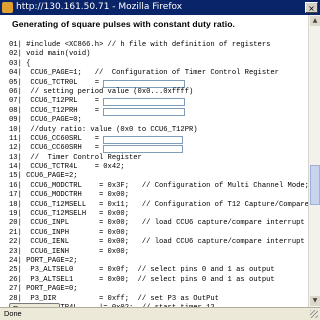  I want to click on code-line: 12| CCU6_CC60SRH =, so click(158, 149).